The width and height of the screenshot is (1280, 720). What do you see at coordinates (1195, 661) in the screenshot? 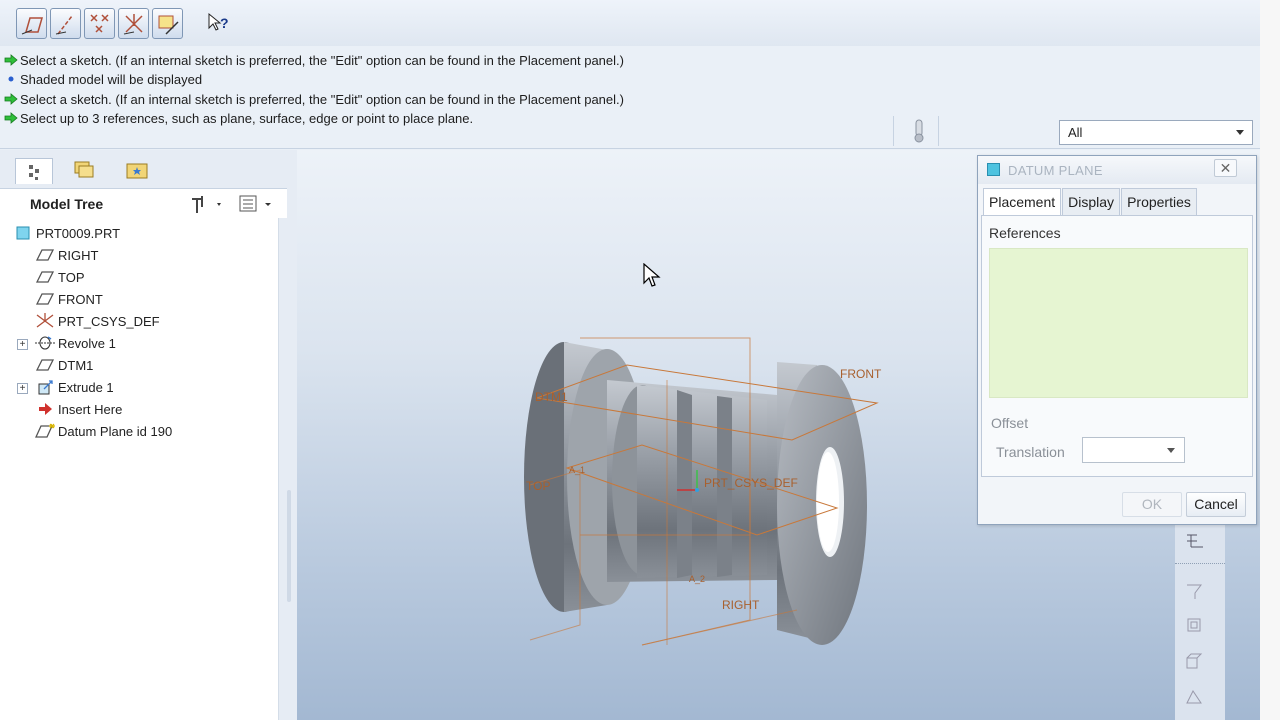
I see `shape-icon` at bounding box center [1195, 661].